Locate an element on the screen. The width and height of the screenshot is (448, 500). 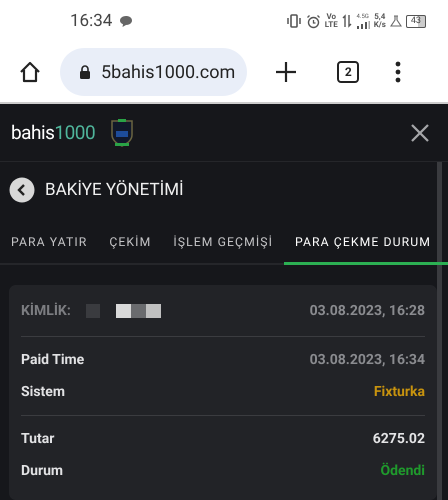
shield-emblem-icon is located at coordinates (122, 133).